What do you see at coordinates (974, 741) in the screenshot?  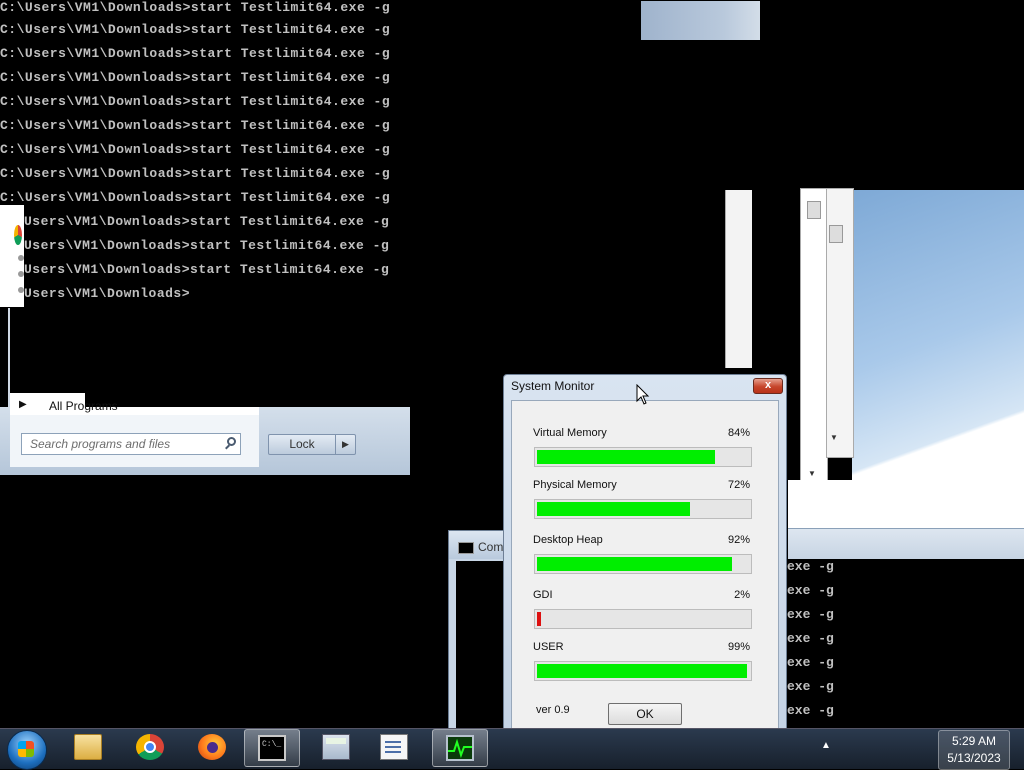 I see `clock-time: 5:29 AM` at bounding box center [974, 741].